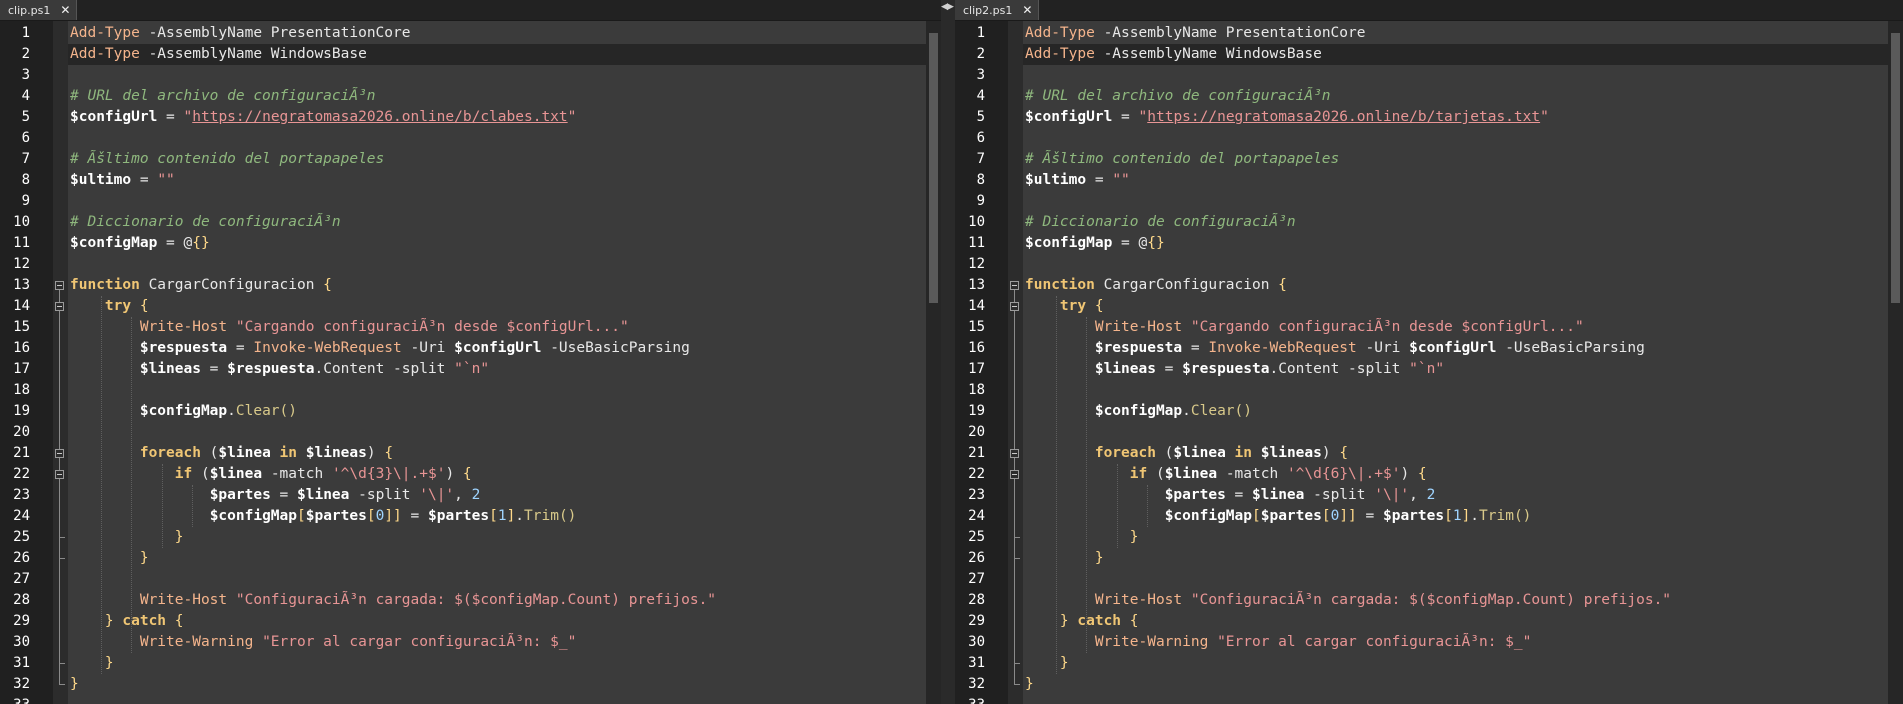 The width and height of the screenshot is (1903, 704). I want to click on code-token: -Uri, so click(1383, 348).